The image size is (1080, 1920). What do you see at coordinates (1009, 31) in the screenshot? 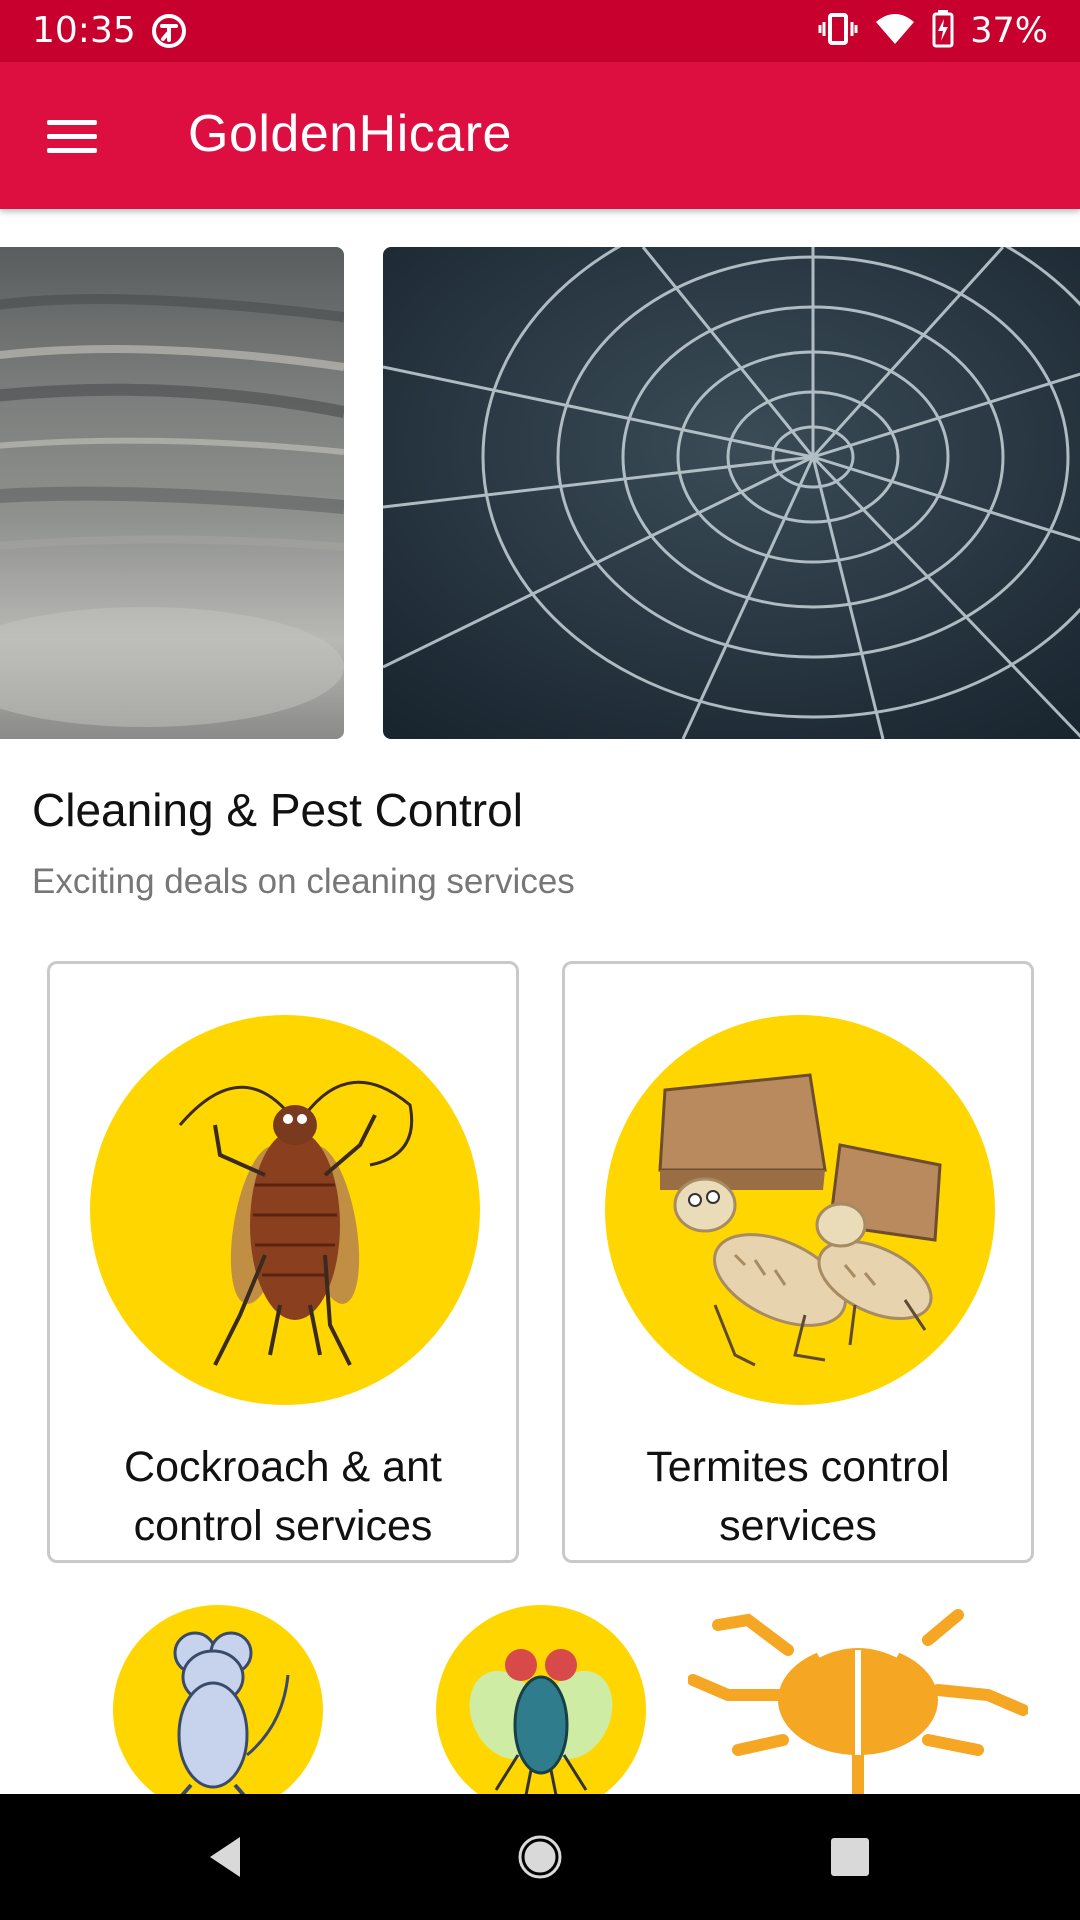
I see `battery-percent: 37%` at bounding box center [1009, 31].